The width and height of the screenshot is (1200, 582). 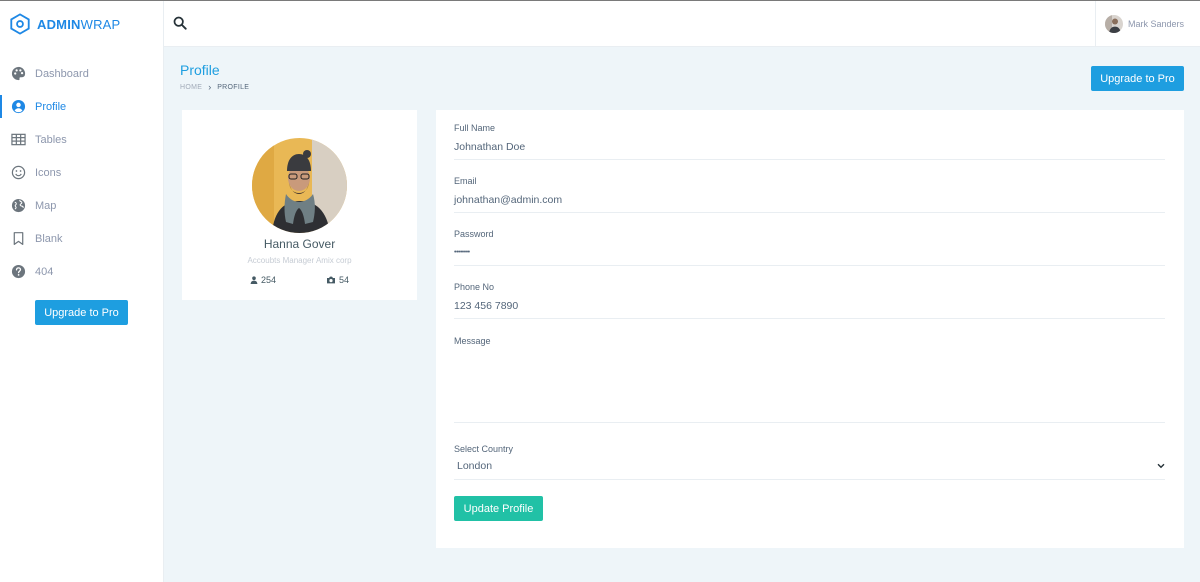 What do you see at coordinates (44, 271) in the screenshot?
I see `sidebar-item-label: 404` at bounding box center [44, 271].